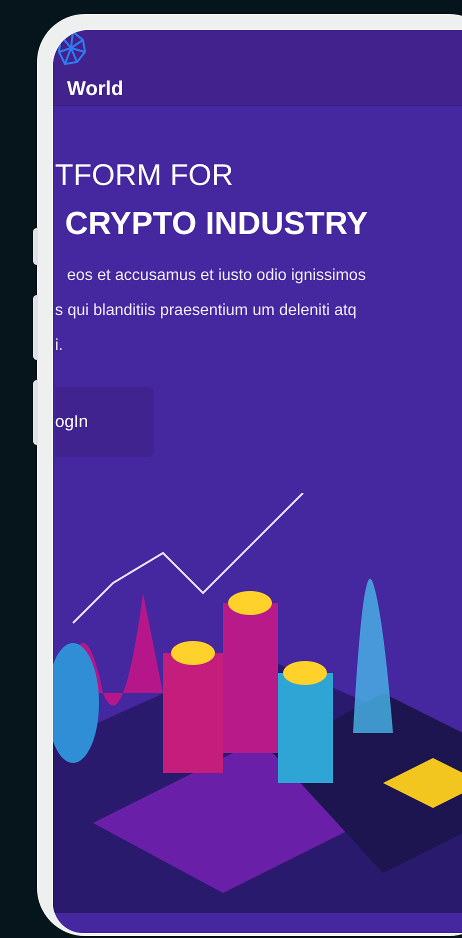  I want to click on hero-description: i., so click(59, 346).